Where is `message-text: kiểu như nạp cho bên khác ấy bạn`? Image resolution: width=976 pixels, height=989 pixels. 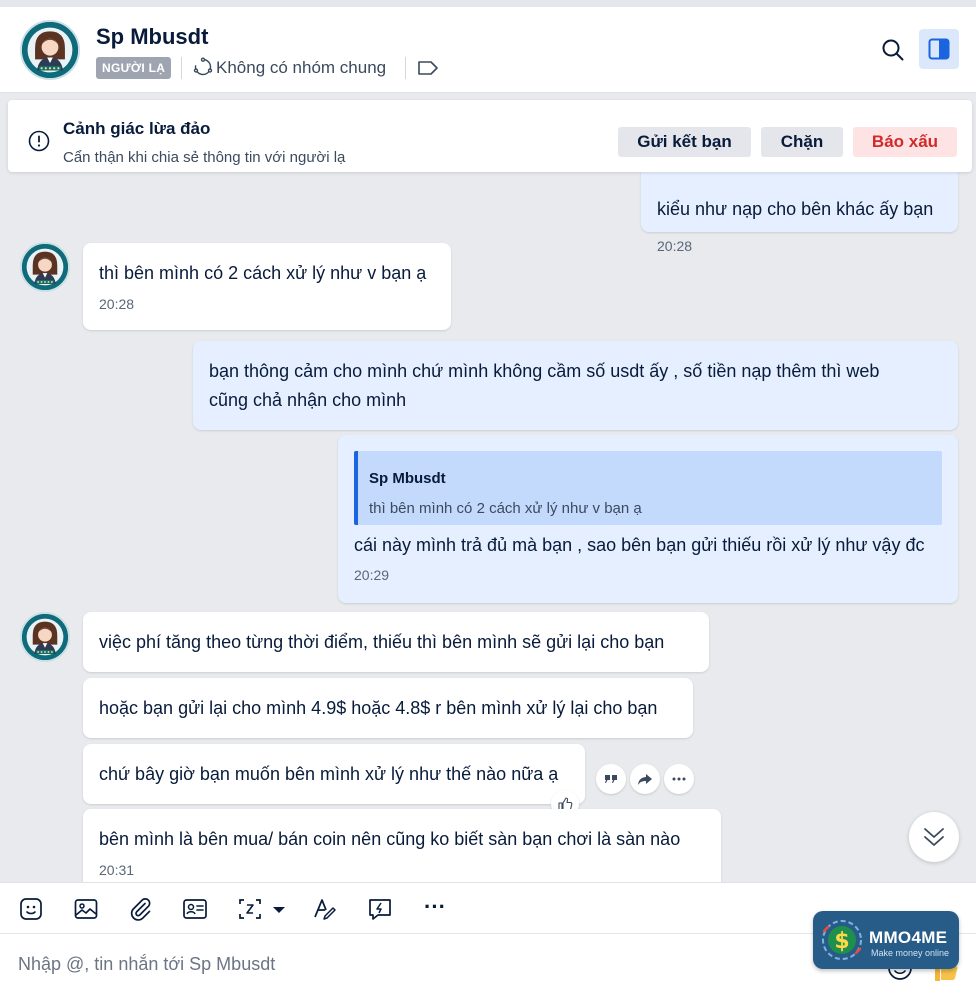 message-text: kiểu như nạp cho bên khác ấy bạn is located at coordinates (795, 209).